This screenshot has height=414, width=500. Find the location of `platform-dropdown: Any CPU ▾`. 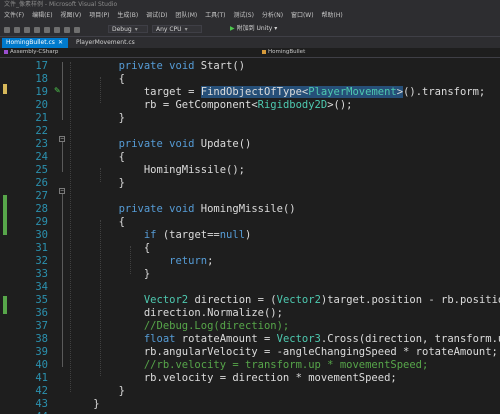

platform-dropdown: Any CPU ▾ is located at coordinates (177, 29).